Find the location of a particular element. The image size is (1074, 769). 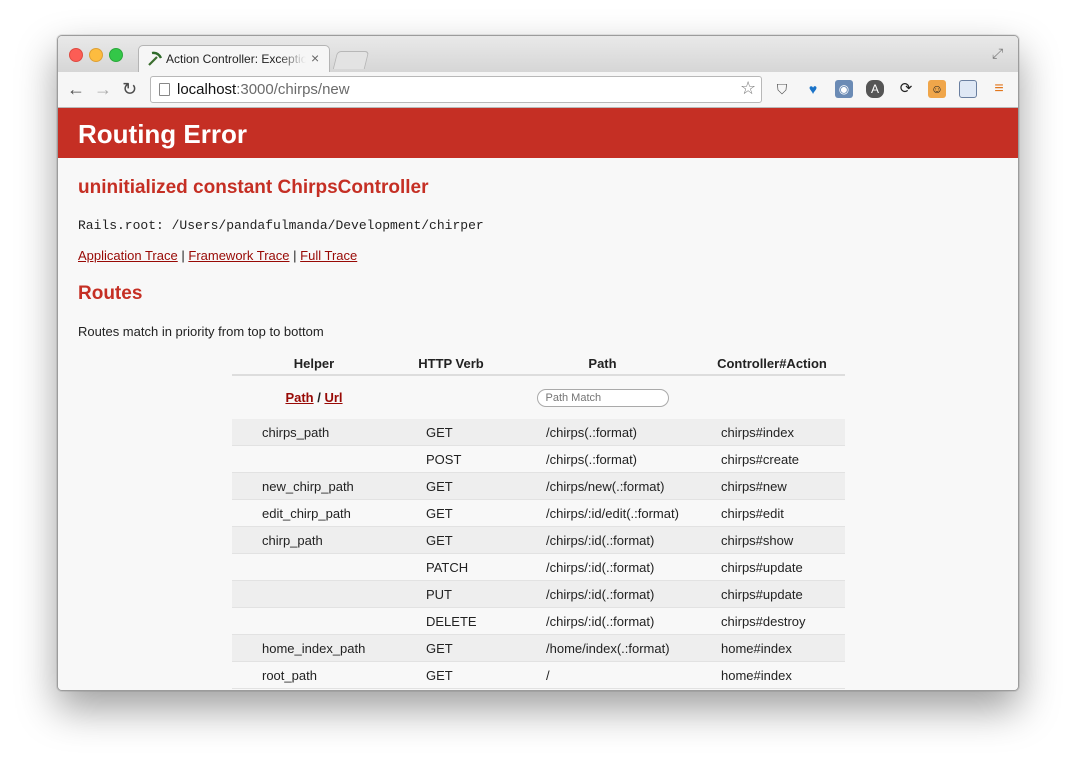

tab-active: Action Controller: Exception caught × is located at coordinates (234, 59).